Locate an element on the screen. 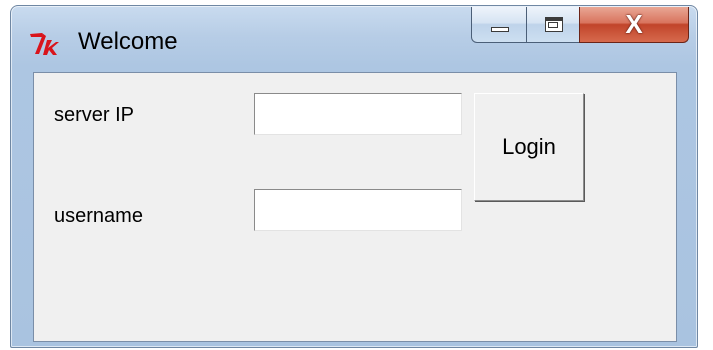 This screenshot has height=350, width=713. window-title: Welcome is located at coordinates (128, 41).